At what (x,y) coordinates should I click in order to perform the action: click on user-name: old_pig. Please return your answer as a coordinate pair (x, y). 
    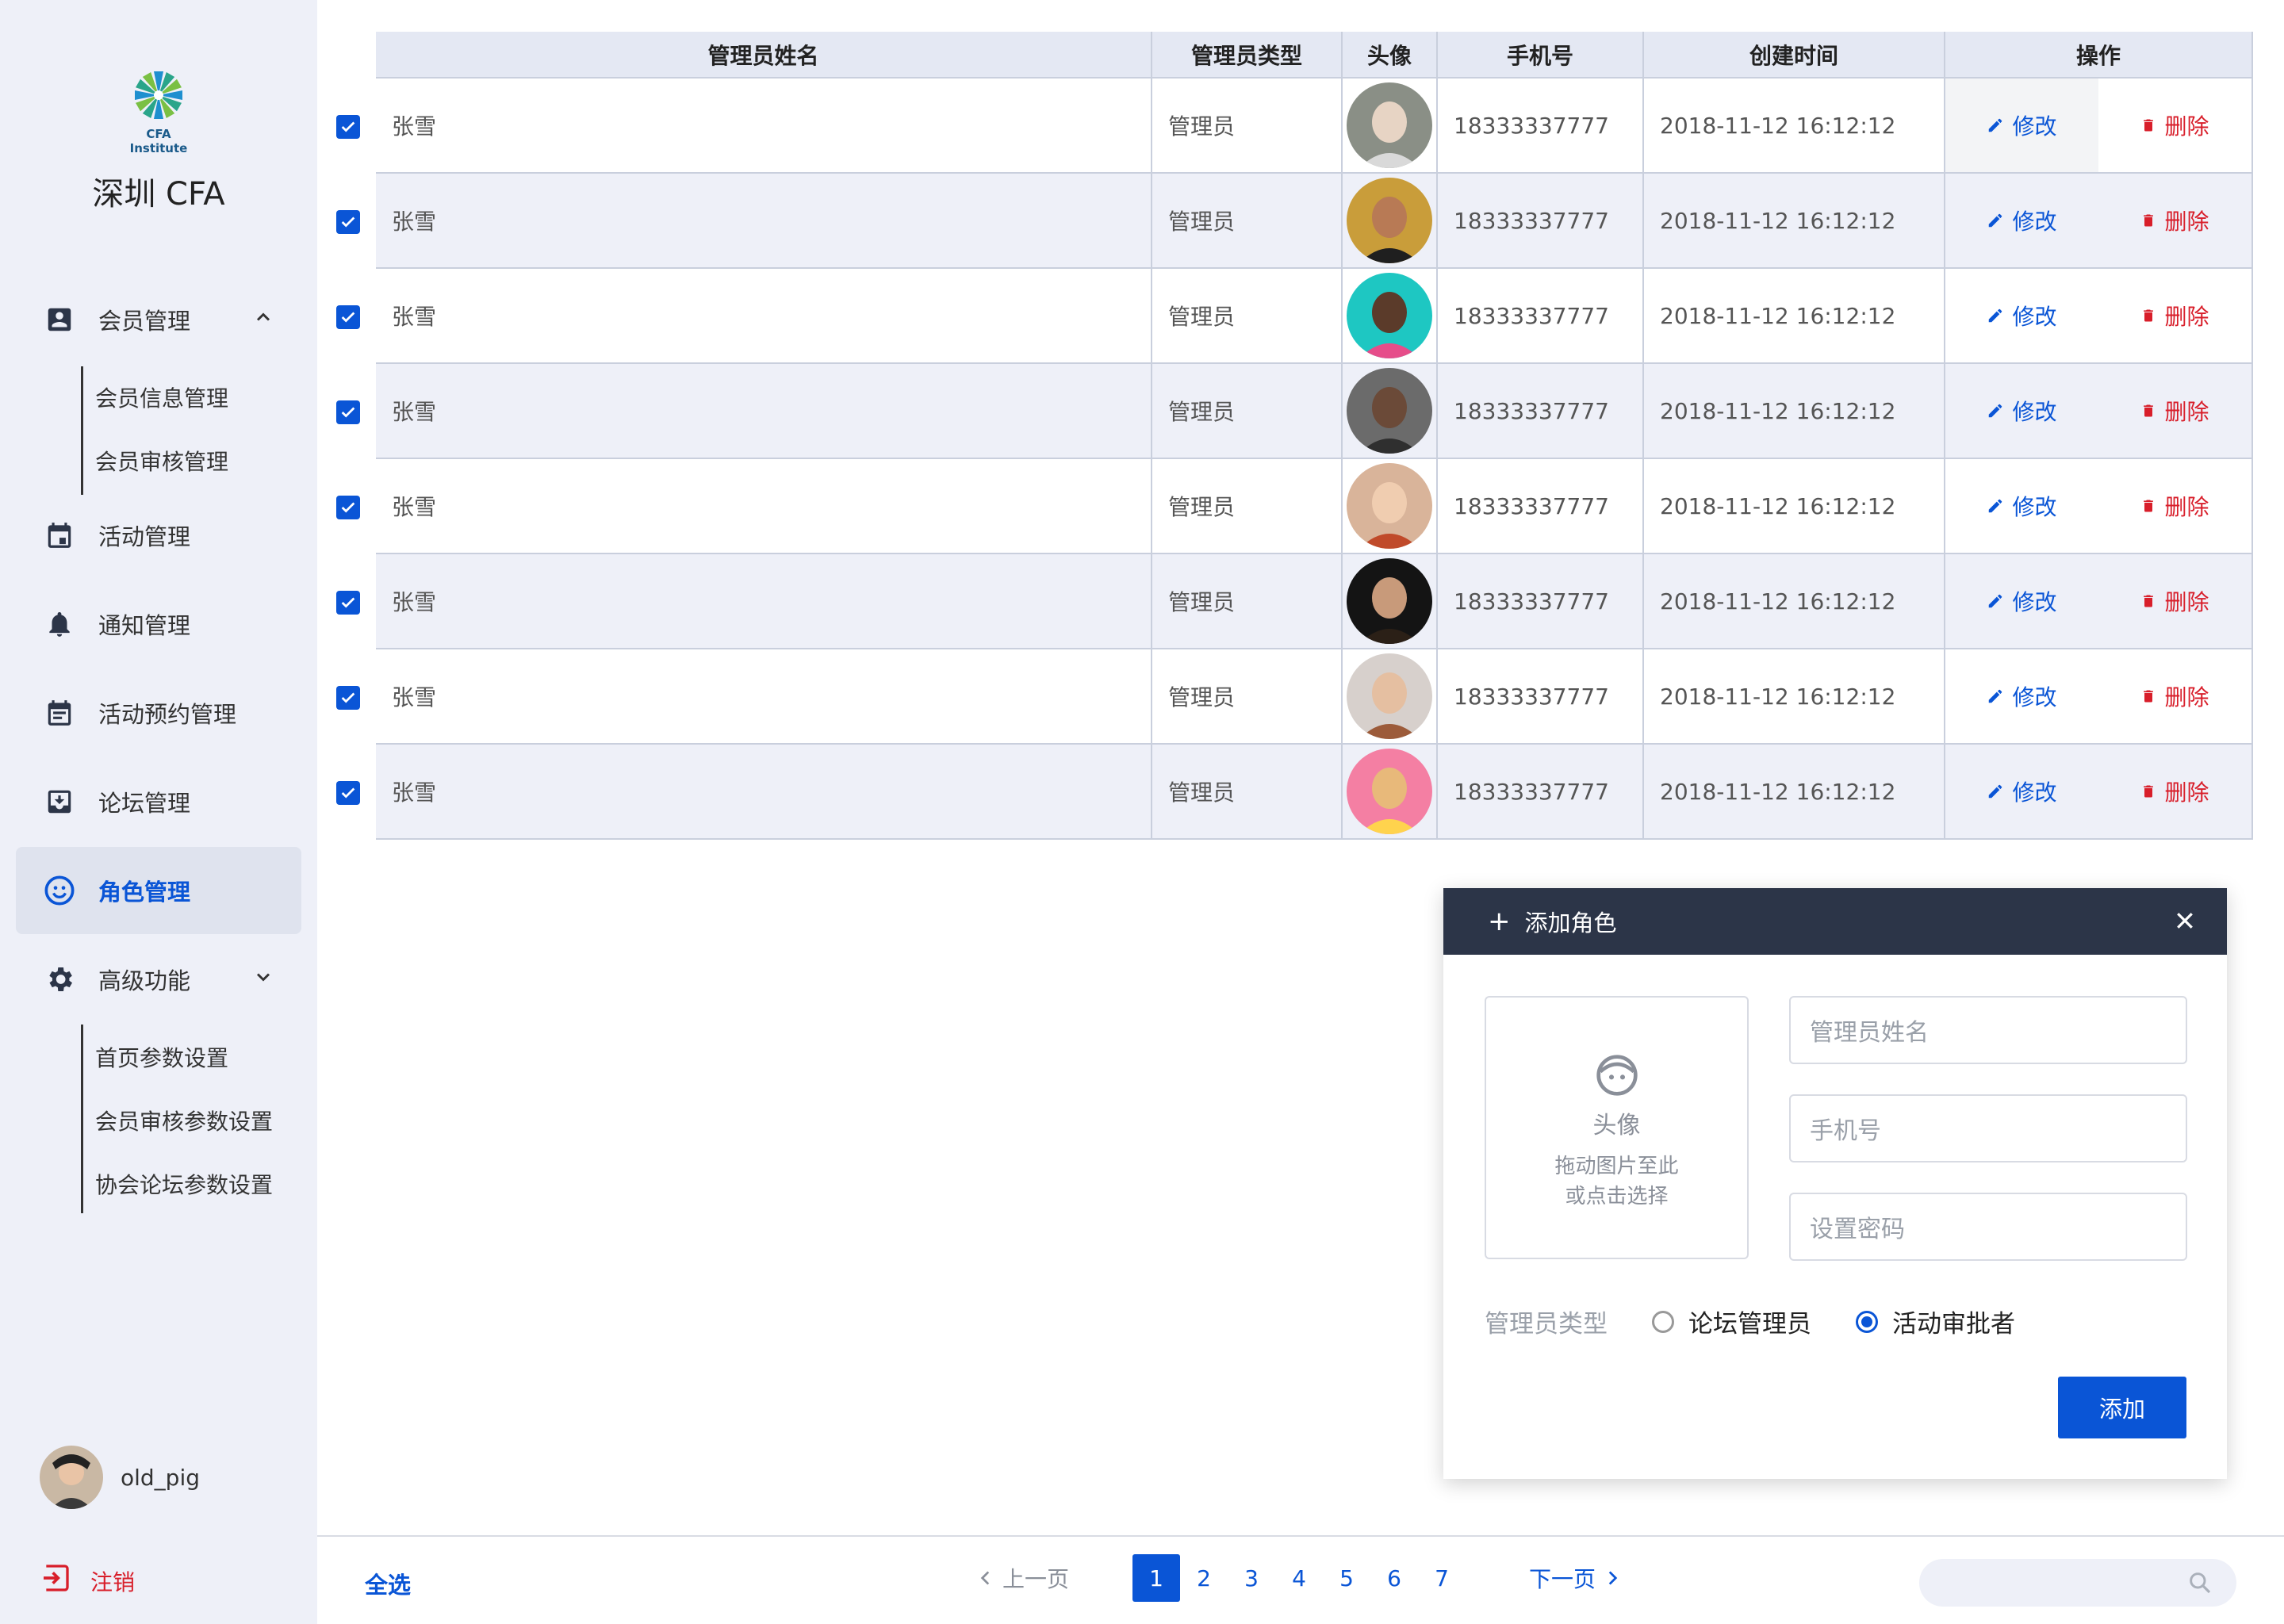
    Looking at the image, I should click on (161, 1477).